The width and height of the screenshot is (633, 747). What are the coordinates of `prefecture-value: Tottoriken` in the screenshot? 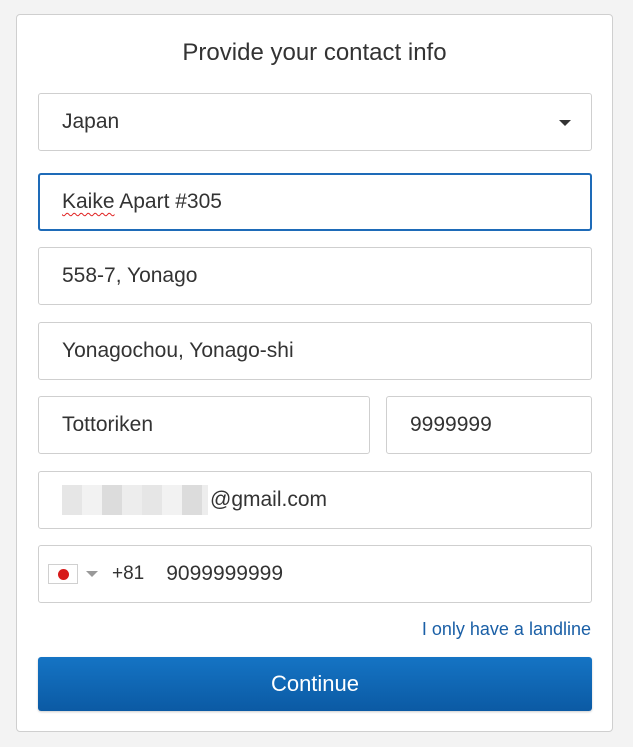 It's located at (108, 424).